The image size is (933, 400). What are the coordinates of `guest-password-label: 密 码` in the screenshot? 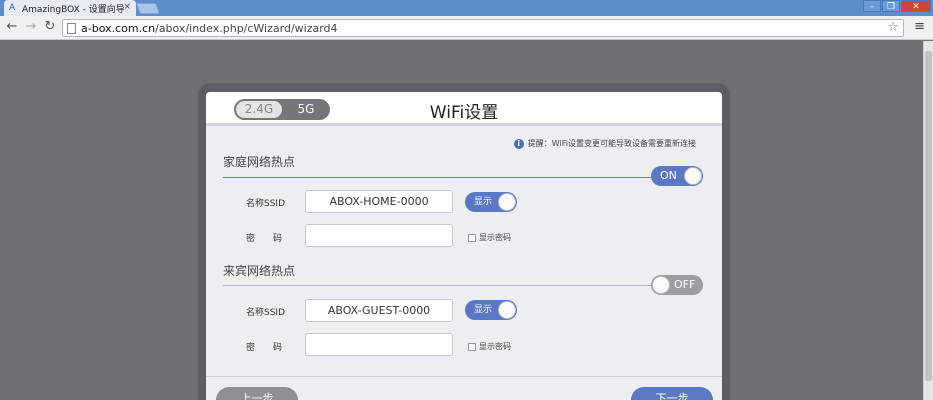 It's located at (264, 348).